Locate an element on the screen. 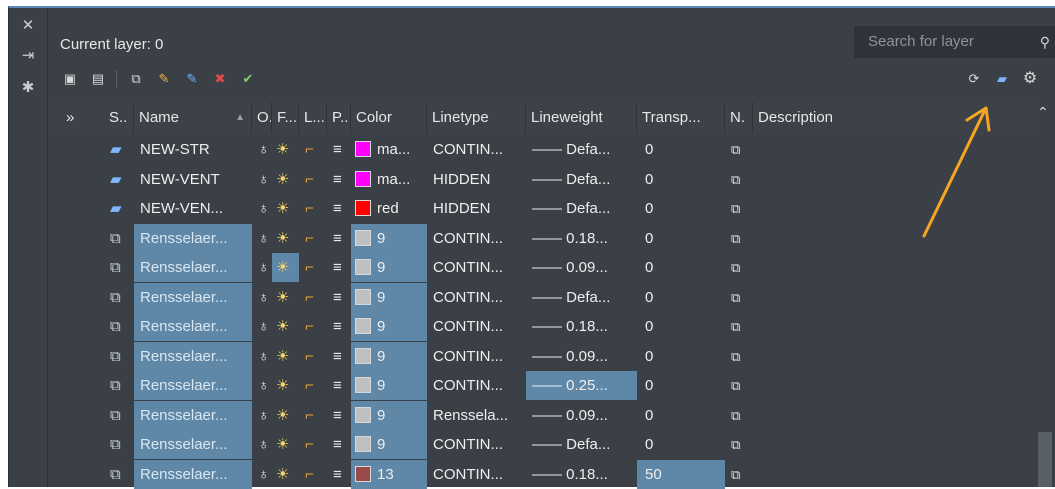 This screenshot has height=489, width=1055. new-property-filter-icon: ▣ is located at coordinates (70, 79).